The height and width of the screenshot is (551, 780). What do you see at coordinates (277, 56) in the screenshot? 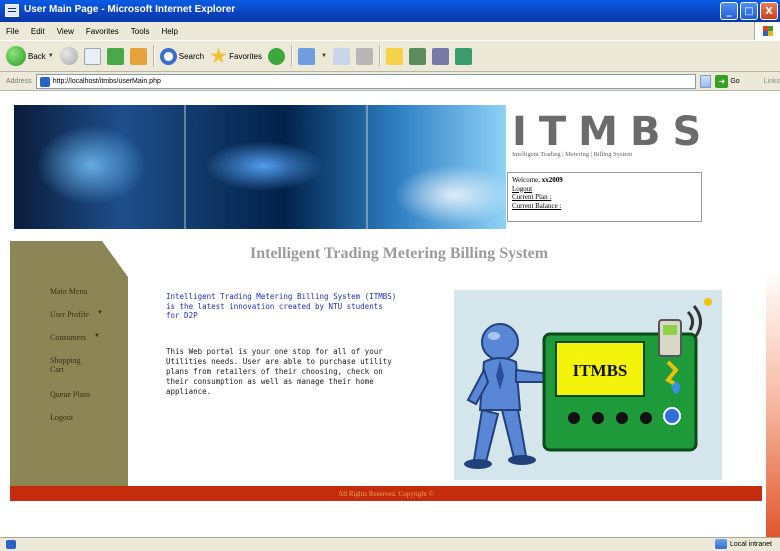
I see `media-icon` at bounding box center [277, 56].